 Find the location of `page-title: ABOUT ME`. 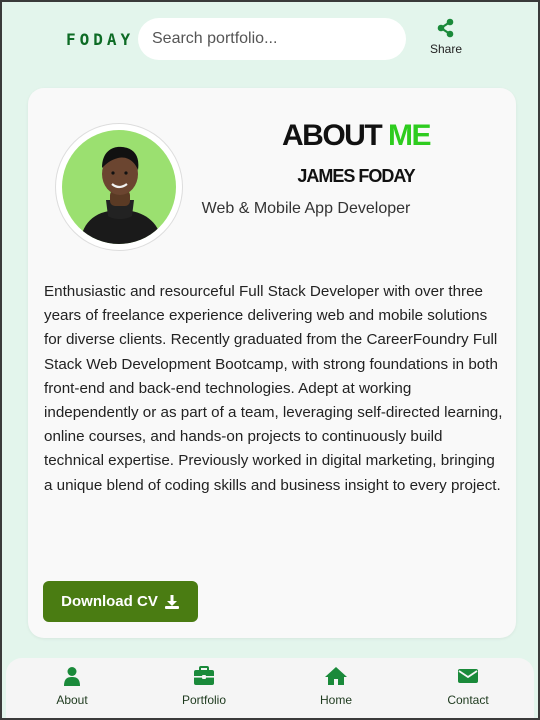

page-title: ABOUT ME is located at coordinates (356, 136).